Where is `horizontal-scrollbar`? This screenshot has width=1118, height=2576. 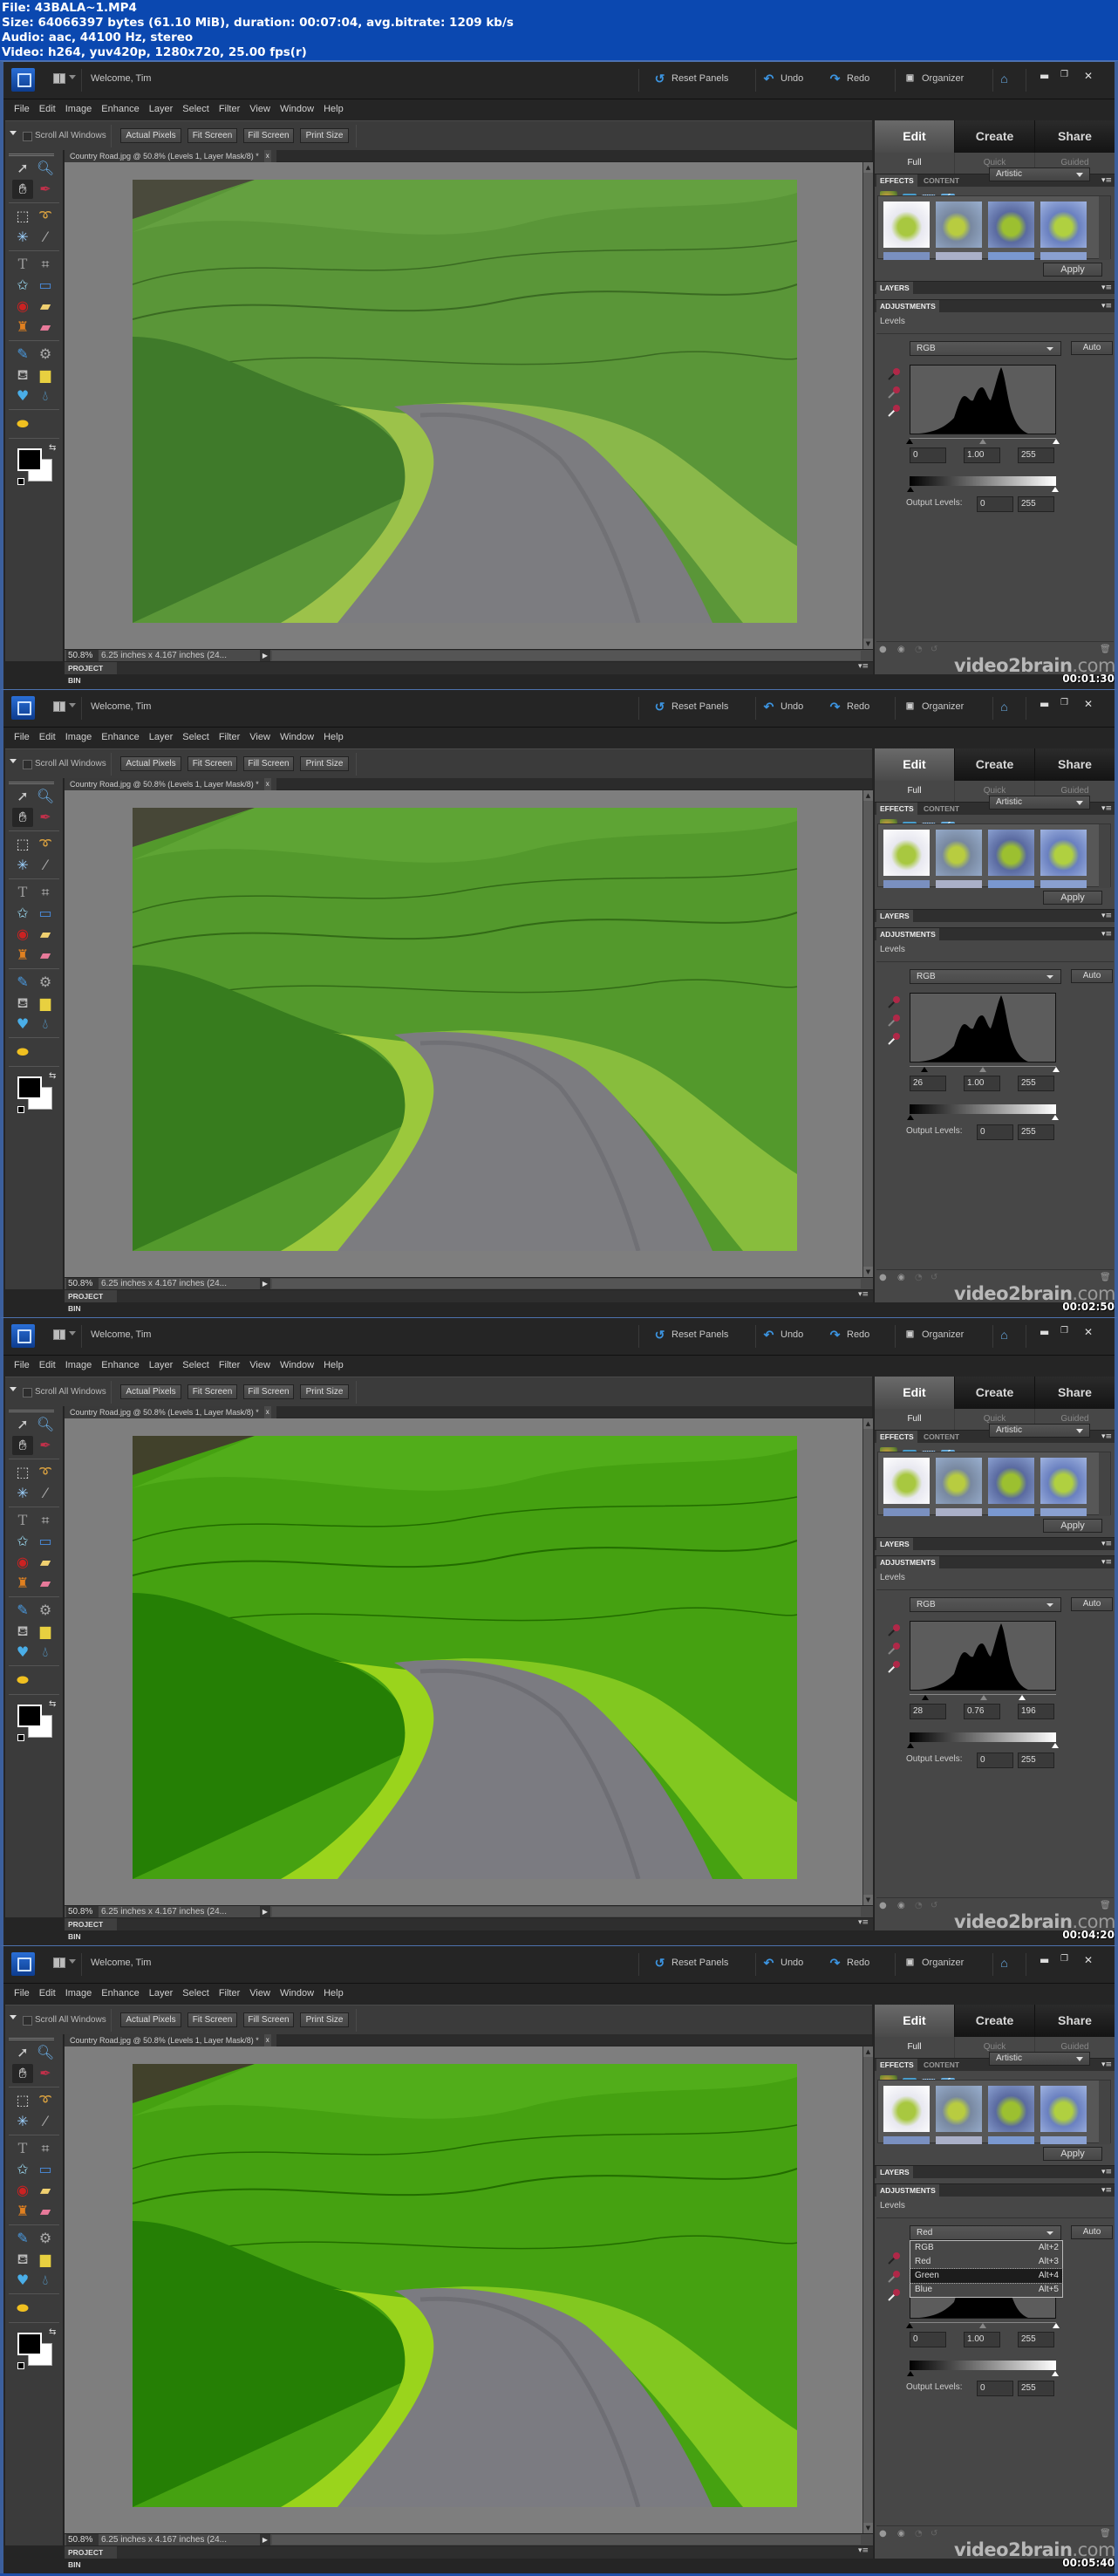 horizontal-scrollbar is located at coordinates (566, 1283).